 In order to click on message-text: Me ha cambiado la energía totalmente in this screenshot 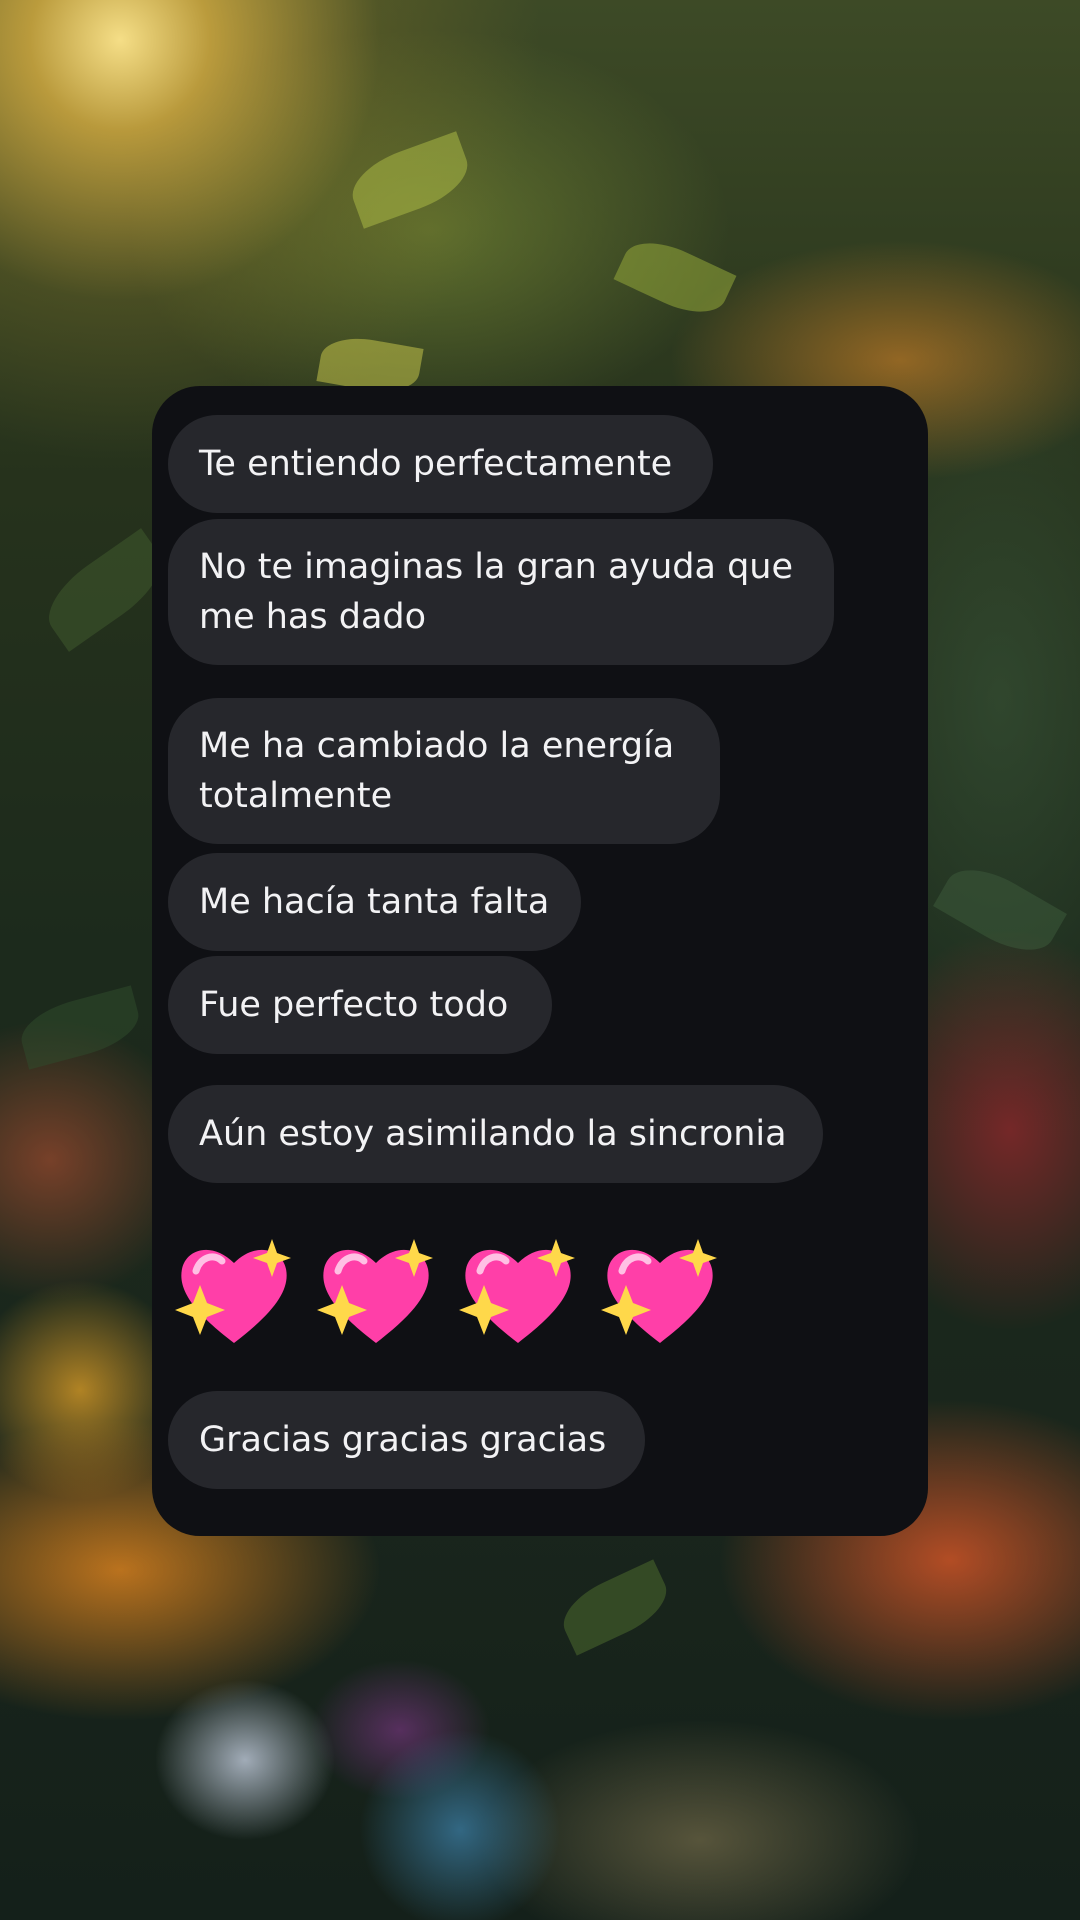, I will do `click(437, 771)`.